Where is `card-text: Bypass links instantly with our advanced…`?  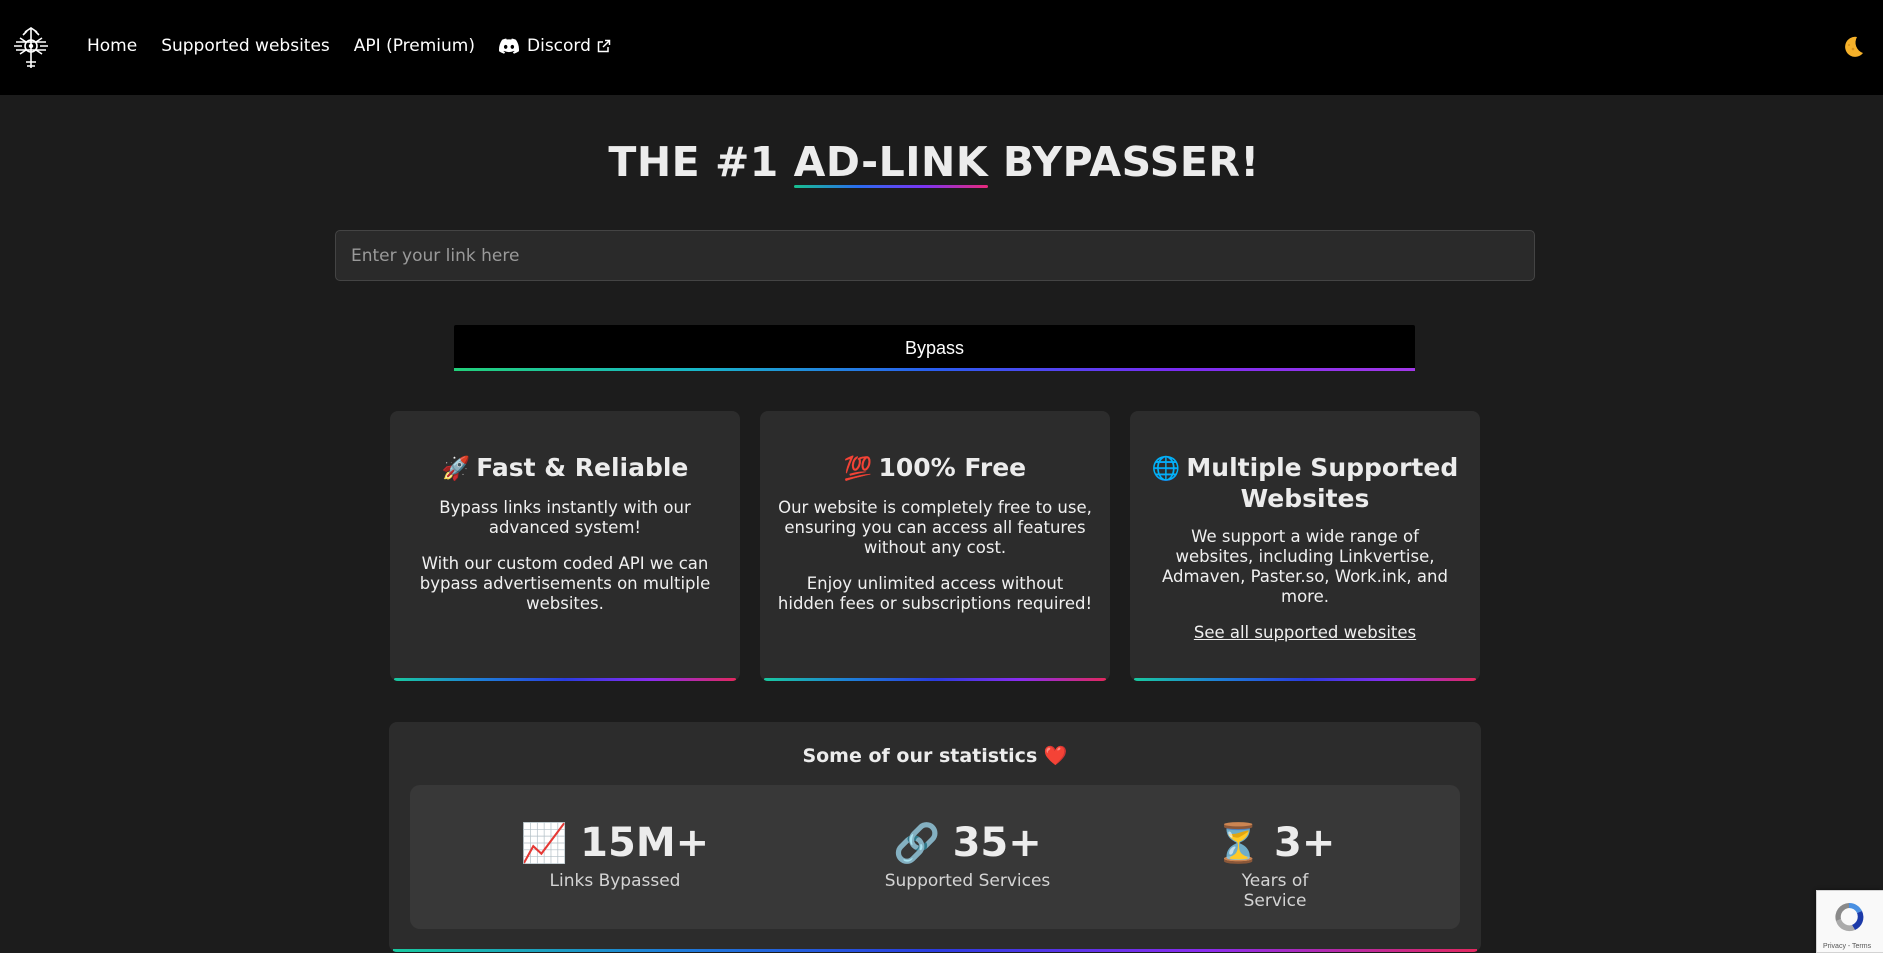
card-text: Bypass links instantly with our advanced… is located at coordinates (565, 517).